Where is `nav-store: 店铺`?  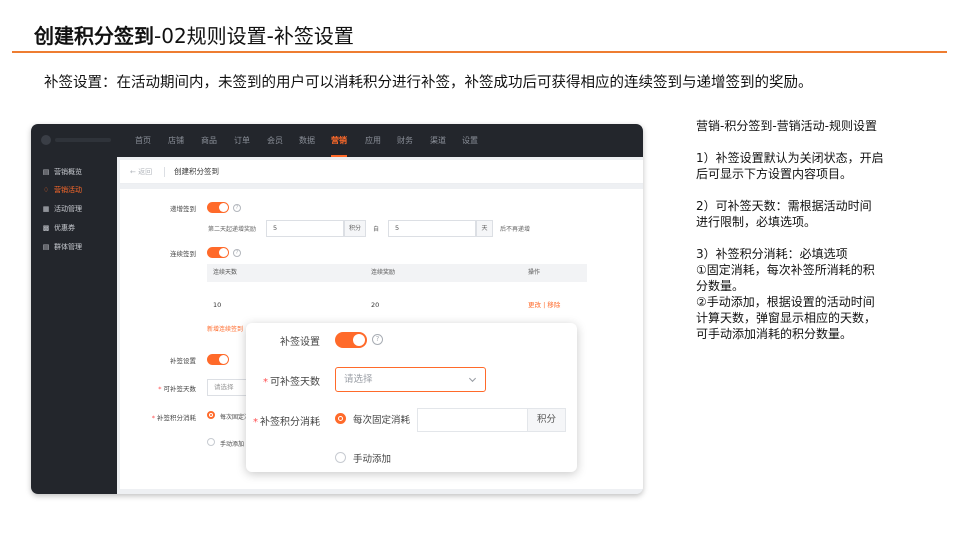 nav-store: 店铺 is located at coordinates (176, 140).